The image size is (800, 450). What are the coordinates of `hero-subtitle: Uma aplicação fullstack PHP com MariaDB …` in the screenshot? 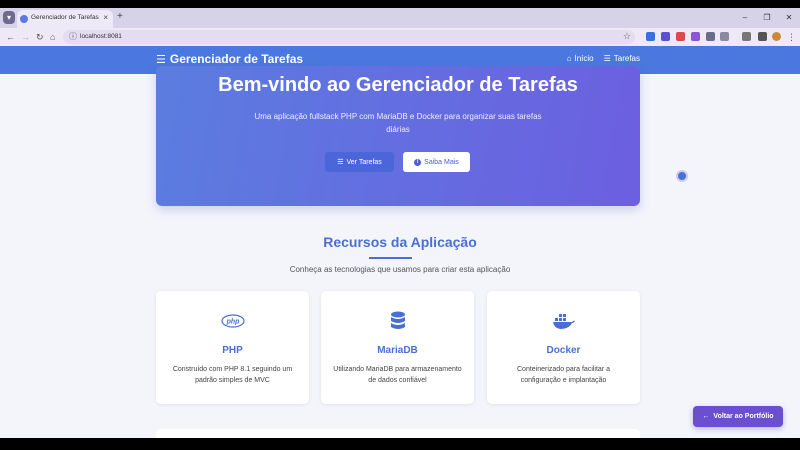 It's located at (398, 123).